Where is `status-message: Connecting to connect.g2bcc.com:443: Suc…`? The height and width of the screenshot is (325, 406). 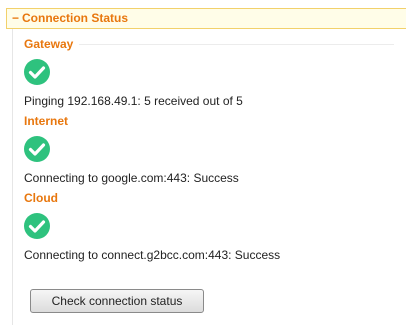
status-message: Connecting to connect.g2bcc.com:443: Suc… is located at coordinates (152, 255).